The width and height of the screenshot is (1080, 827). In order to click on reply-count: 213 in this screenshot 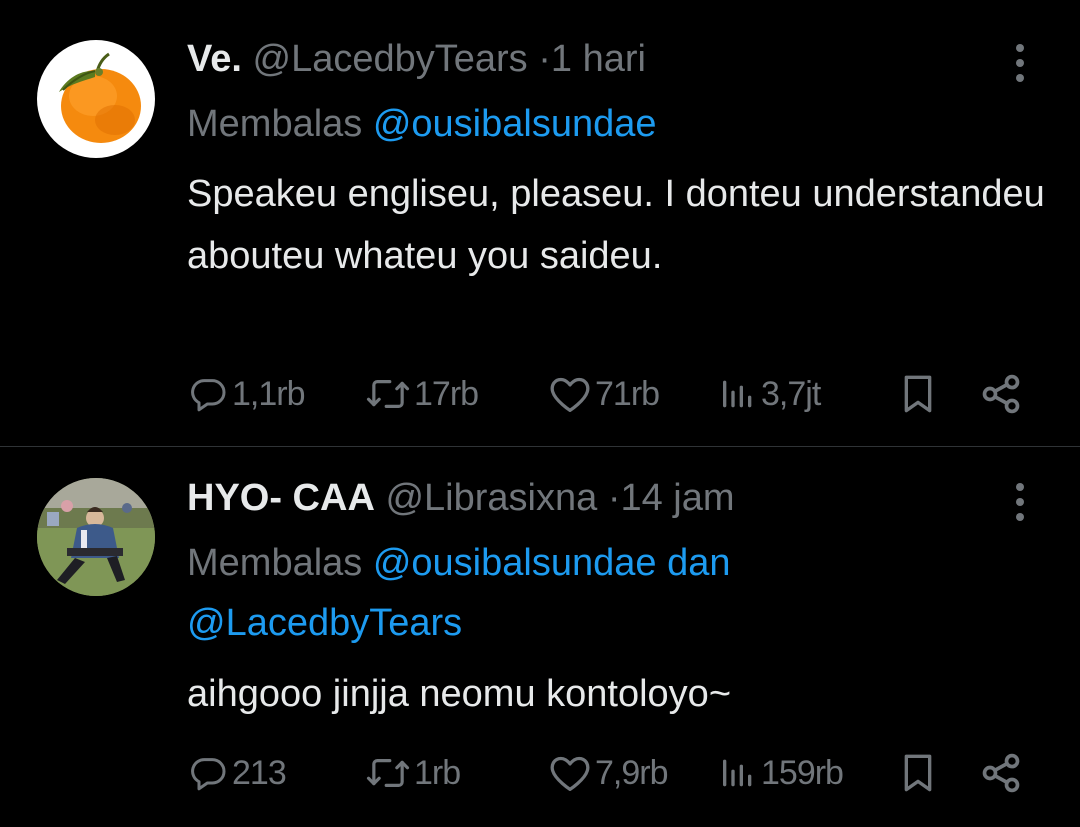, I will do `click(259, 772)`.